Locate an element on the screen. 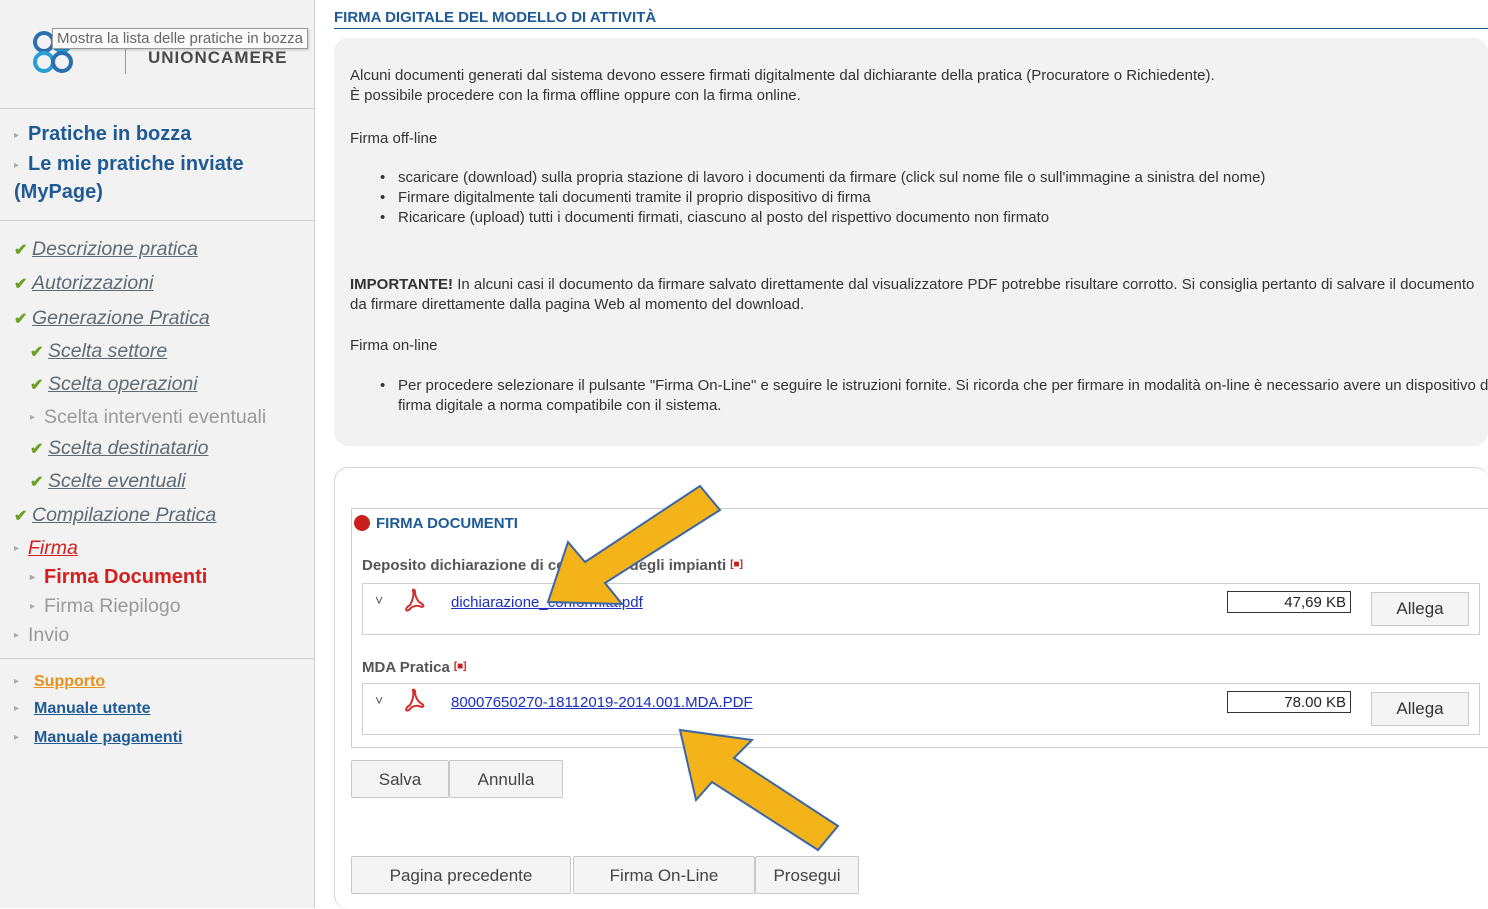  step-invio: ▸ Invio is located at coordinates (41, 635).